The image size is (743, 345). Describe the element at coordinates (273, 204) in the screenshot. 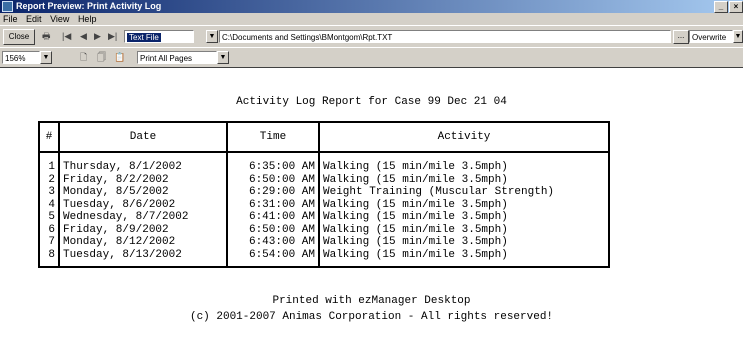

I see `row-time: 6:31:00 AM` at that location.